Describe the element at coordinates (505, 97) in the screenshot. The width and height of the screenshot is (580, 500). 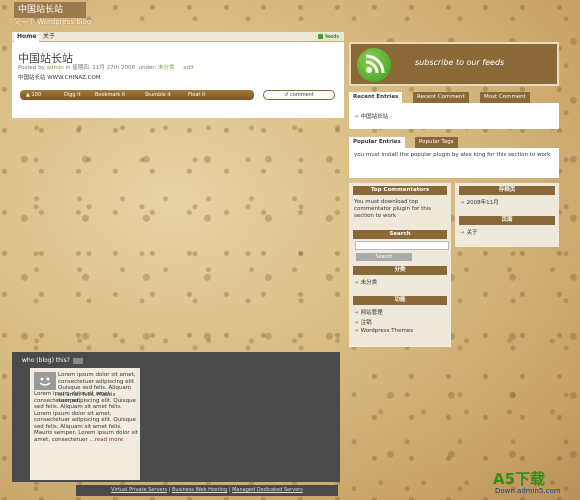
I see `tab-most-comment: Most Comment` at that location.